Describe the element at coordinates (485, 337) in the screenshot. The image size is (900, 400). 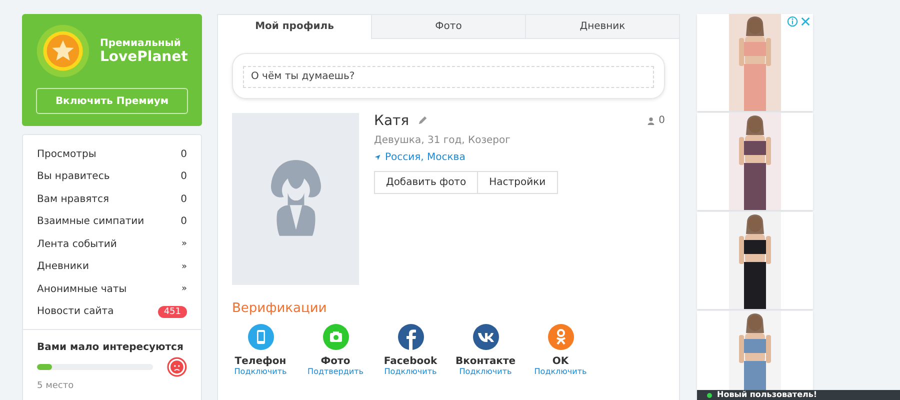
I see `vk-icon` at that location.